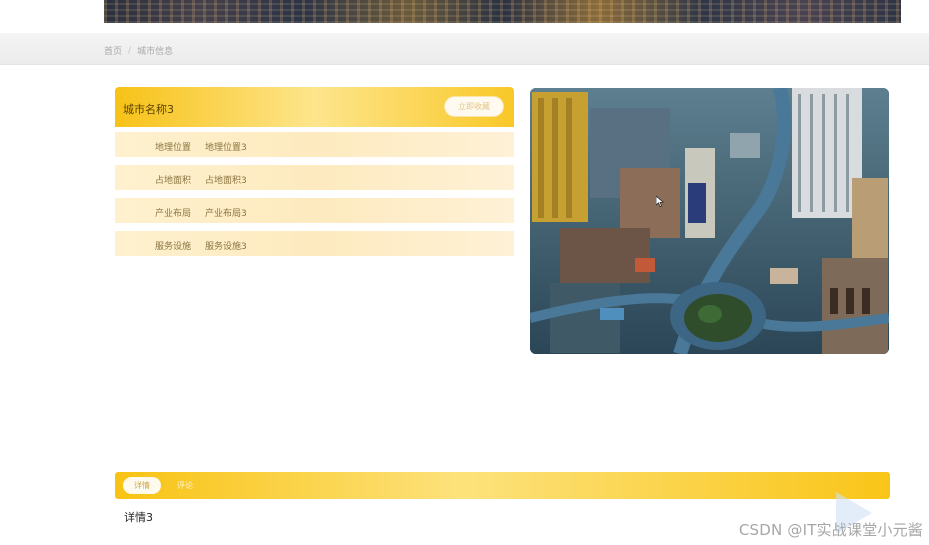 This screenshot has height=545, width=929. I want to click on city-name-title: 城市名称3, so click(148, 109).